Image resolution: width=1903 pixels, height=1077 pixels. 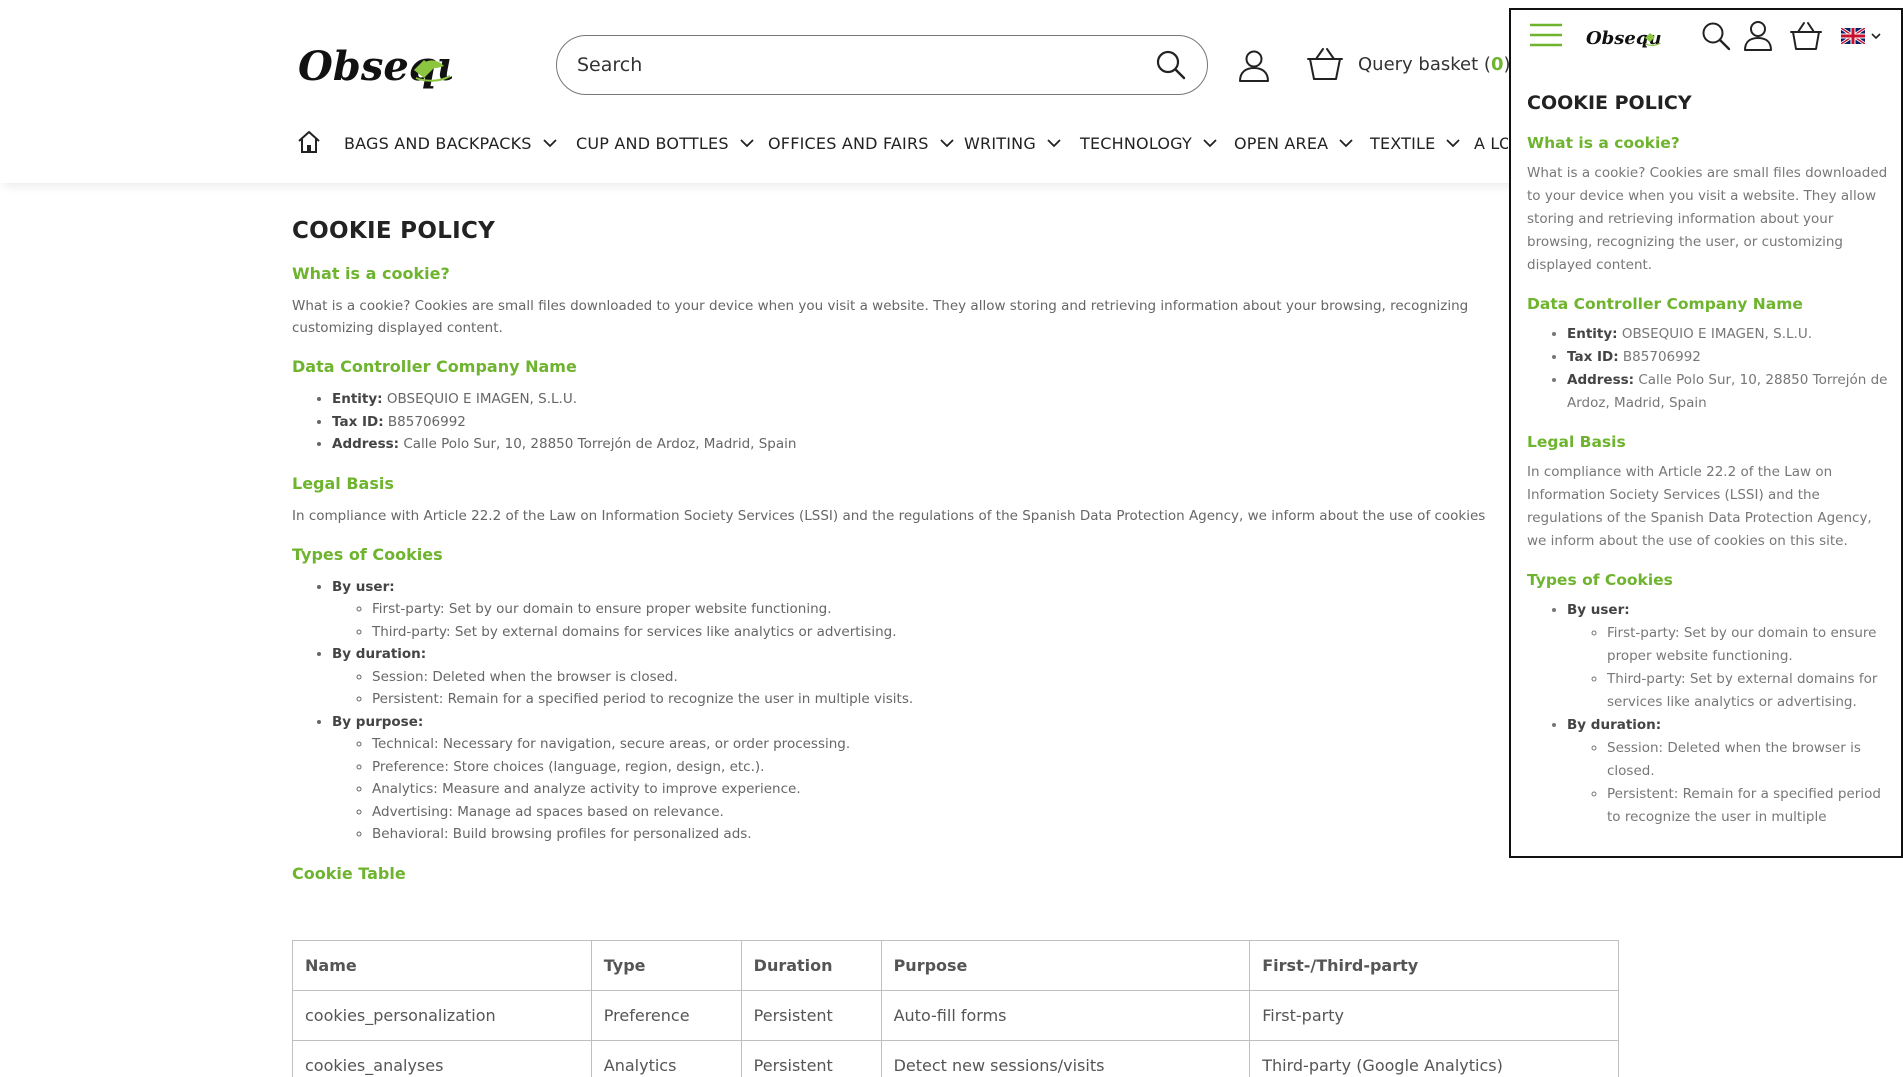 I want to click on nav-writing: WRITING, so click(x=1013, y=143).